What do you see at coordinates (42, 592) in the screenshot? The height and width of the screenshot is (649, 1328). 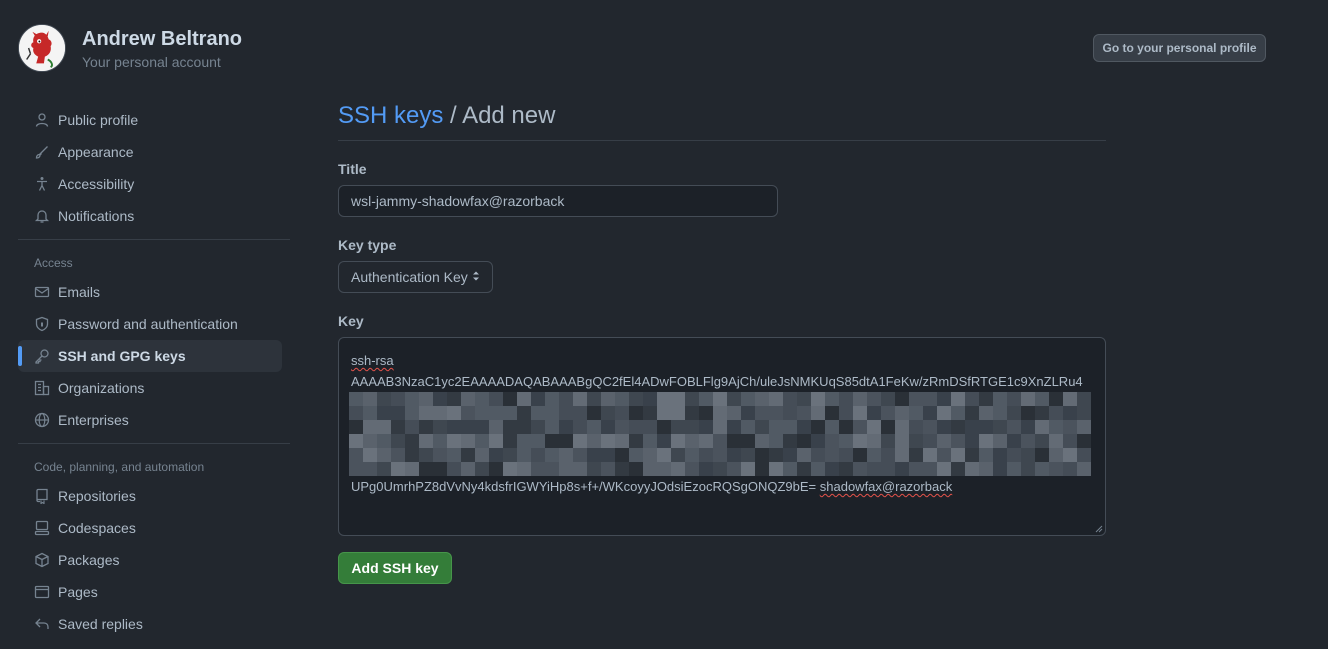 I see `browser-icon` at bounding box center [42, 592].